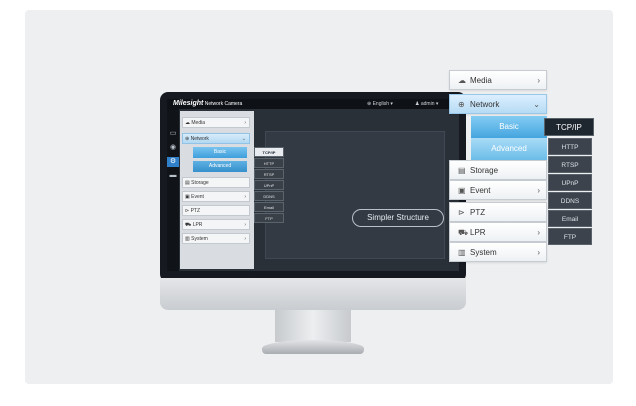 The image size is (636, 406). I want to click on playback-icon: ◉, so click(173, 148).